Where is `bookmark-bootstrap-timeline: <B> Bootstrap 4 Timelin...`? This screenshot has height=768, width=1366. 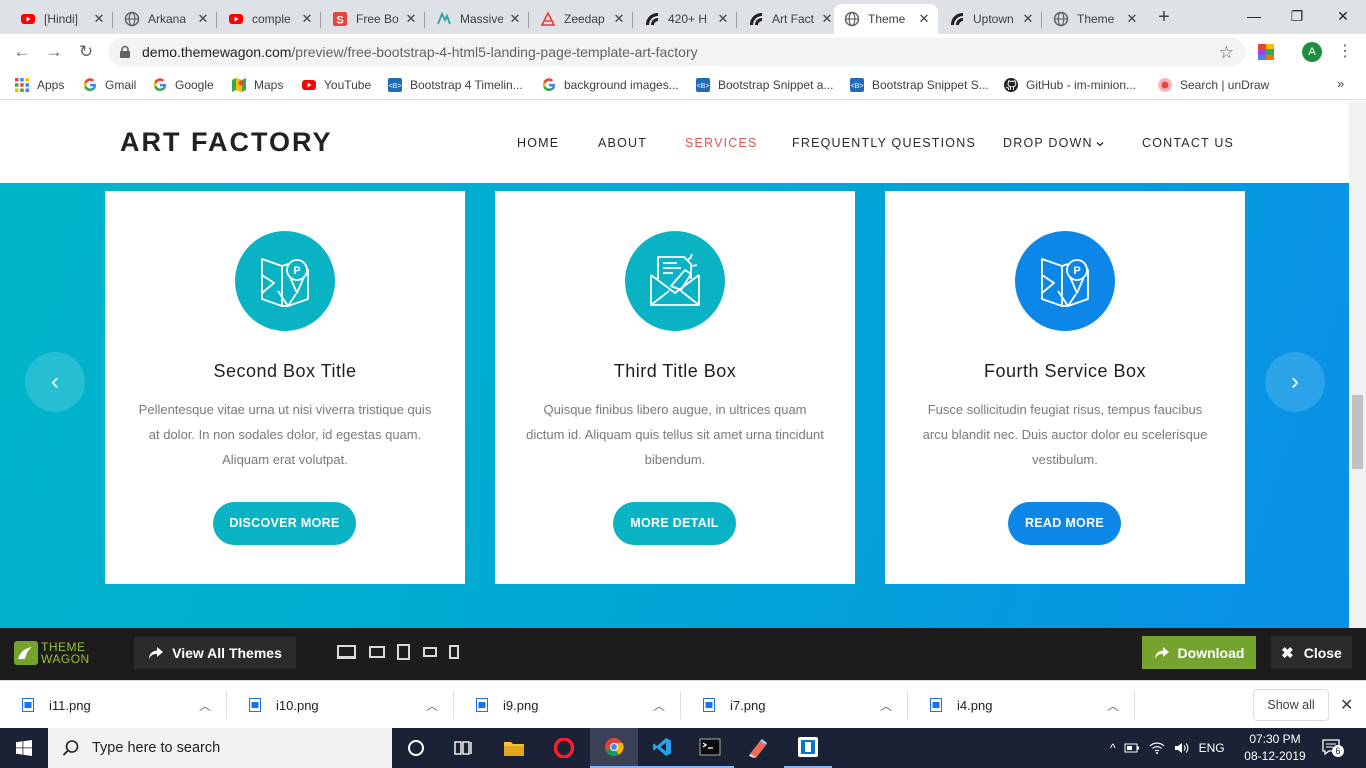 bookmark-bootstrap-timeline: <B> Bootstrap 4 Timelin... is located at coordinates (455, 85).